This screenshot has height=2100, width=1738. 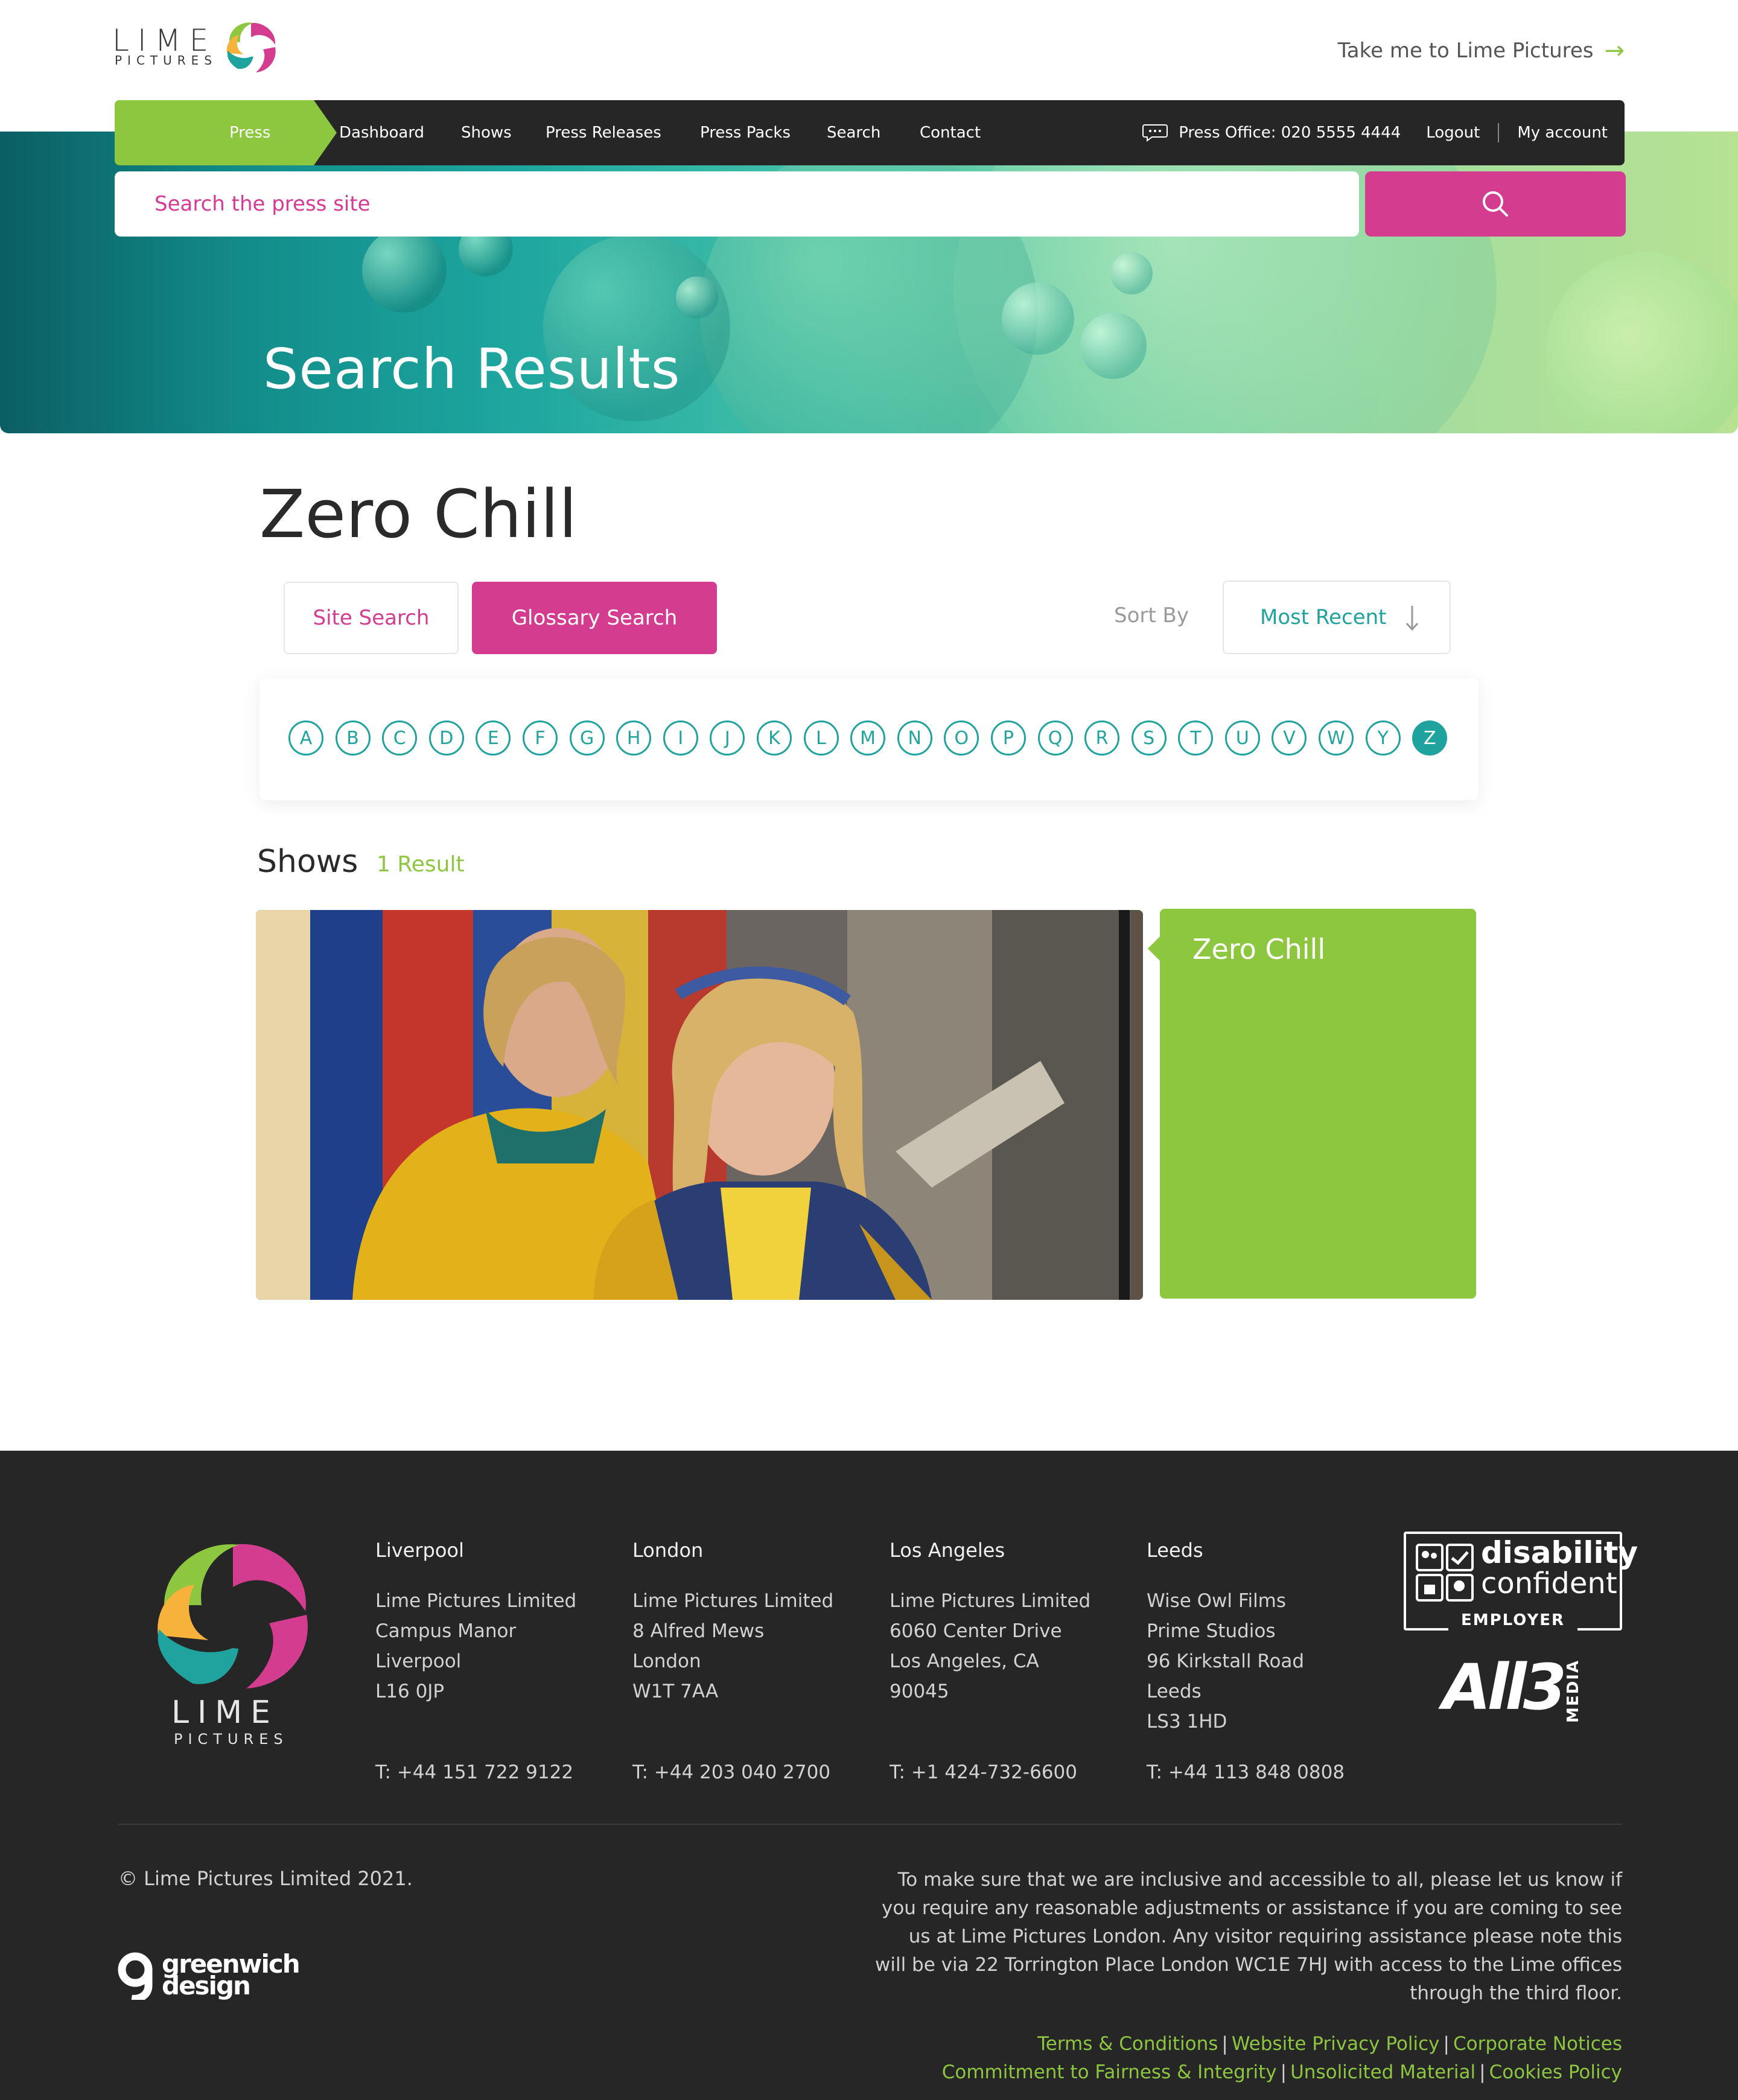 What do you see at coordinates (371, 618) in the screenshot?
I see `tab-site-search: Site Search` at bounding box center [371, 618].